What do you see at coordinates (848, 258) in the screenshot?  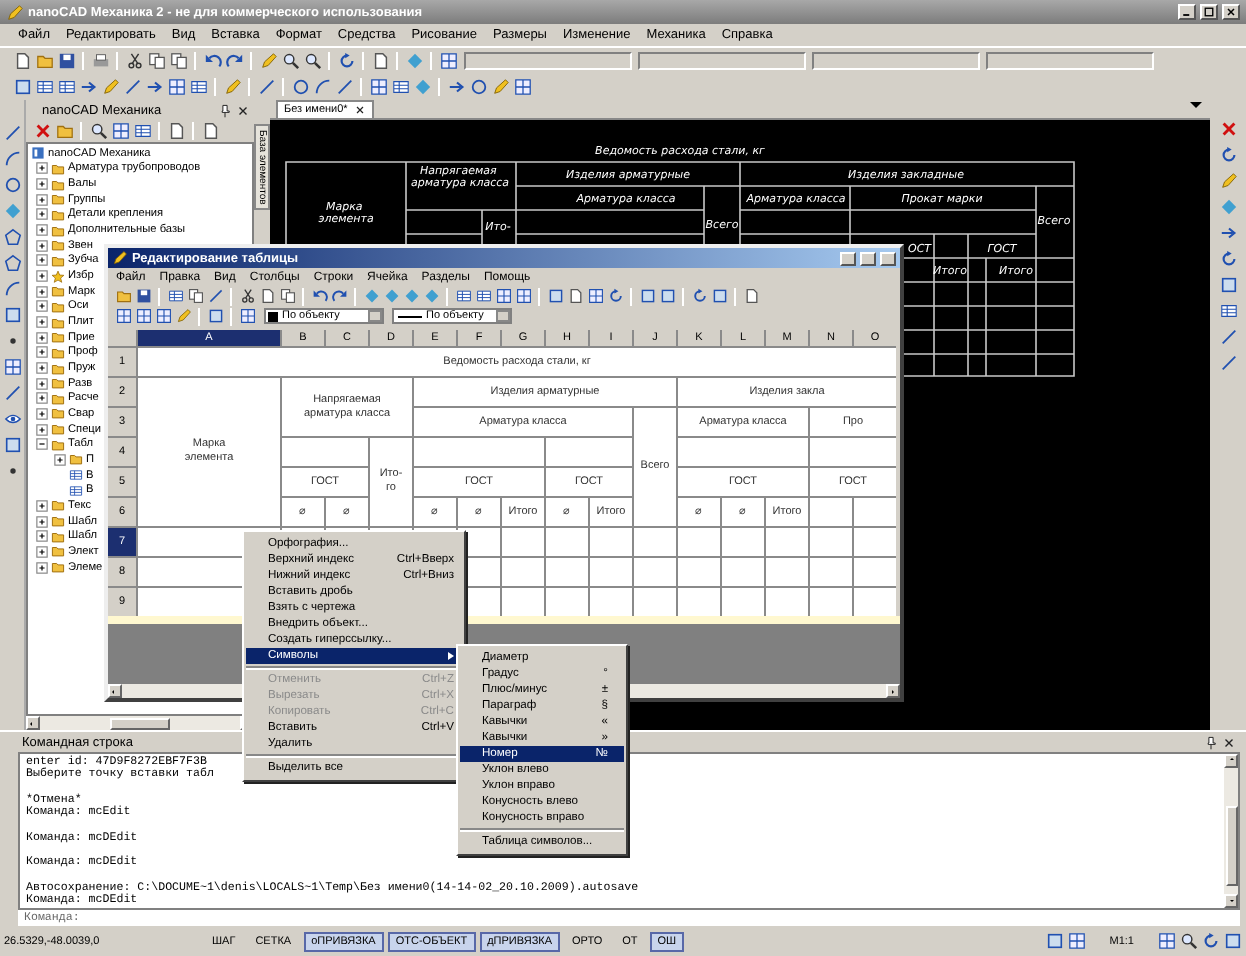 I see `minimize-button` at bounding box center [848, 258].